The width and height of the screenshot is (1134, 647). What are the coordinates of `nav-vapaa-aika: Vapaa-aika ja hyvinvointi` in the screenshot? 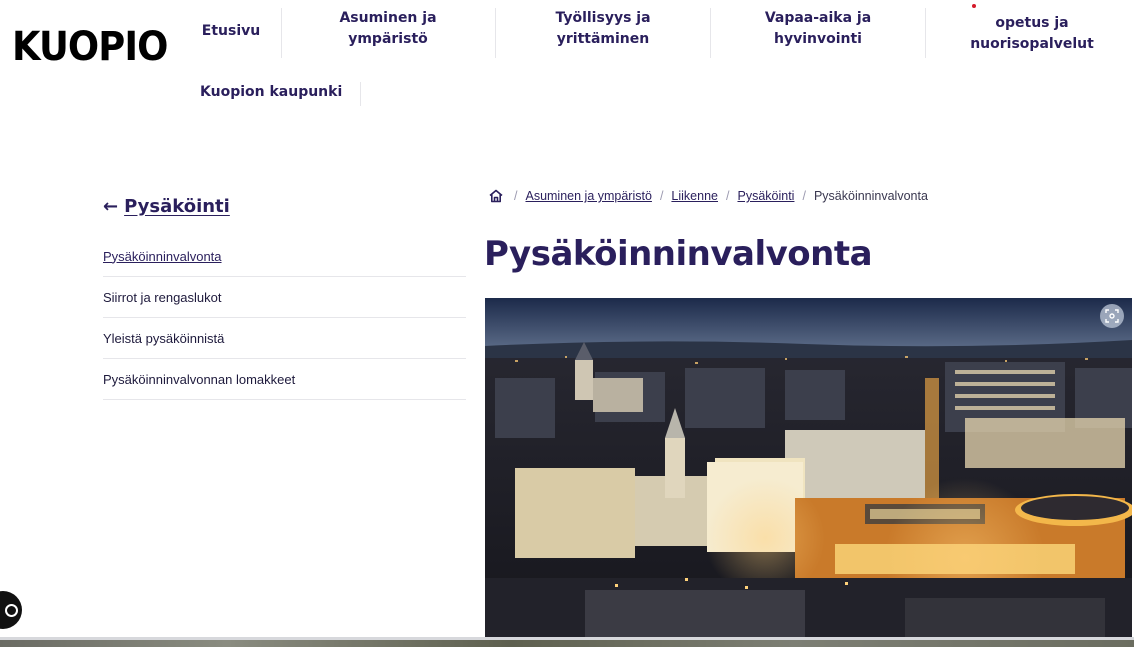 It's located at (818, 29).